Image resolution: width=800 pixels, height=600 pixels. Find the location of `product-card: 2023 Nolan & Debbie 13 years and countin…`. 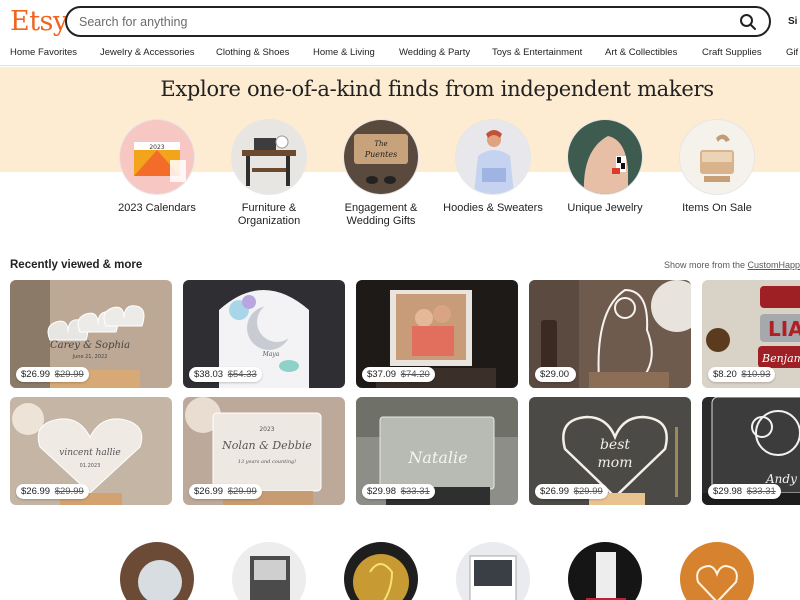

product-card: 2023 Nolan & Debbie 13 years and countin… is located at coordinates (264, 451).